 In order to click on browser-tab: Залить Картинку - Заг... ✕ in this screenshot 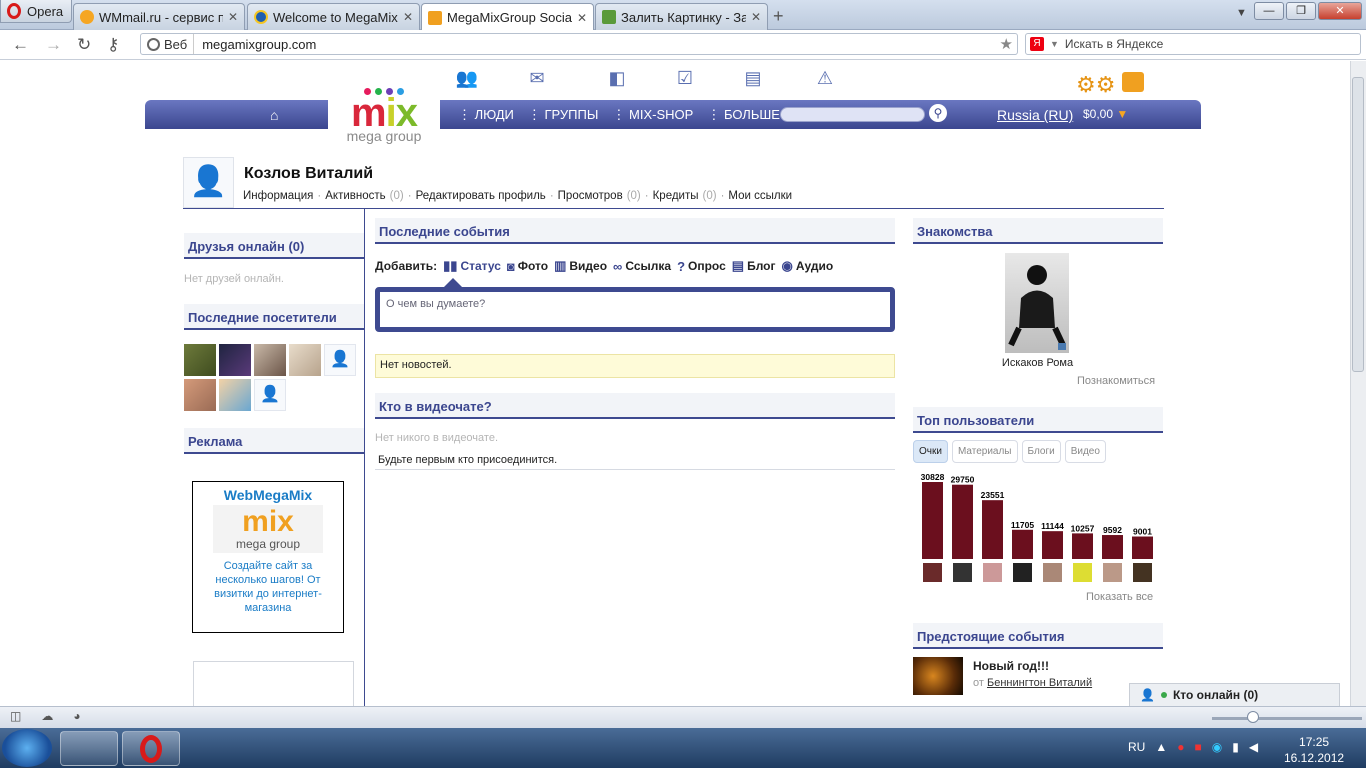, I will do `click(681, 16)`.